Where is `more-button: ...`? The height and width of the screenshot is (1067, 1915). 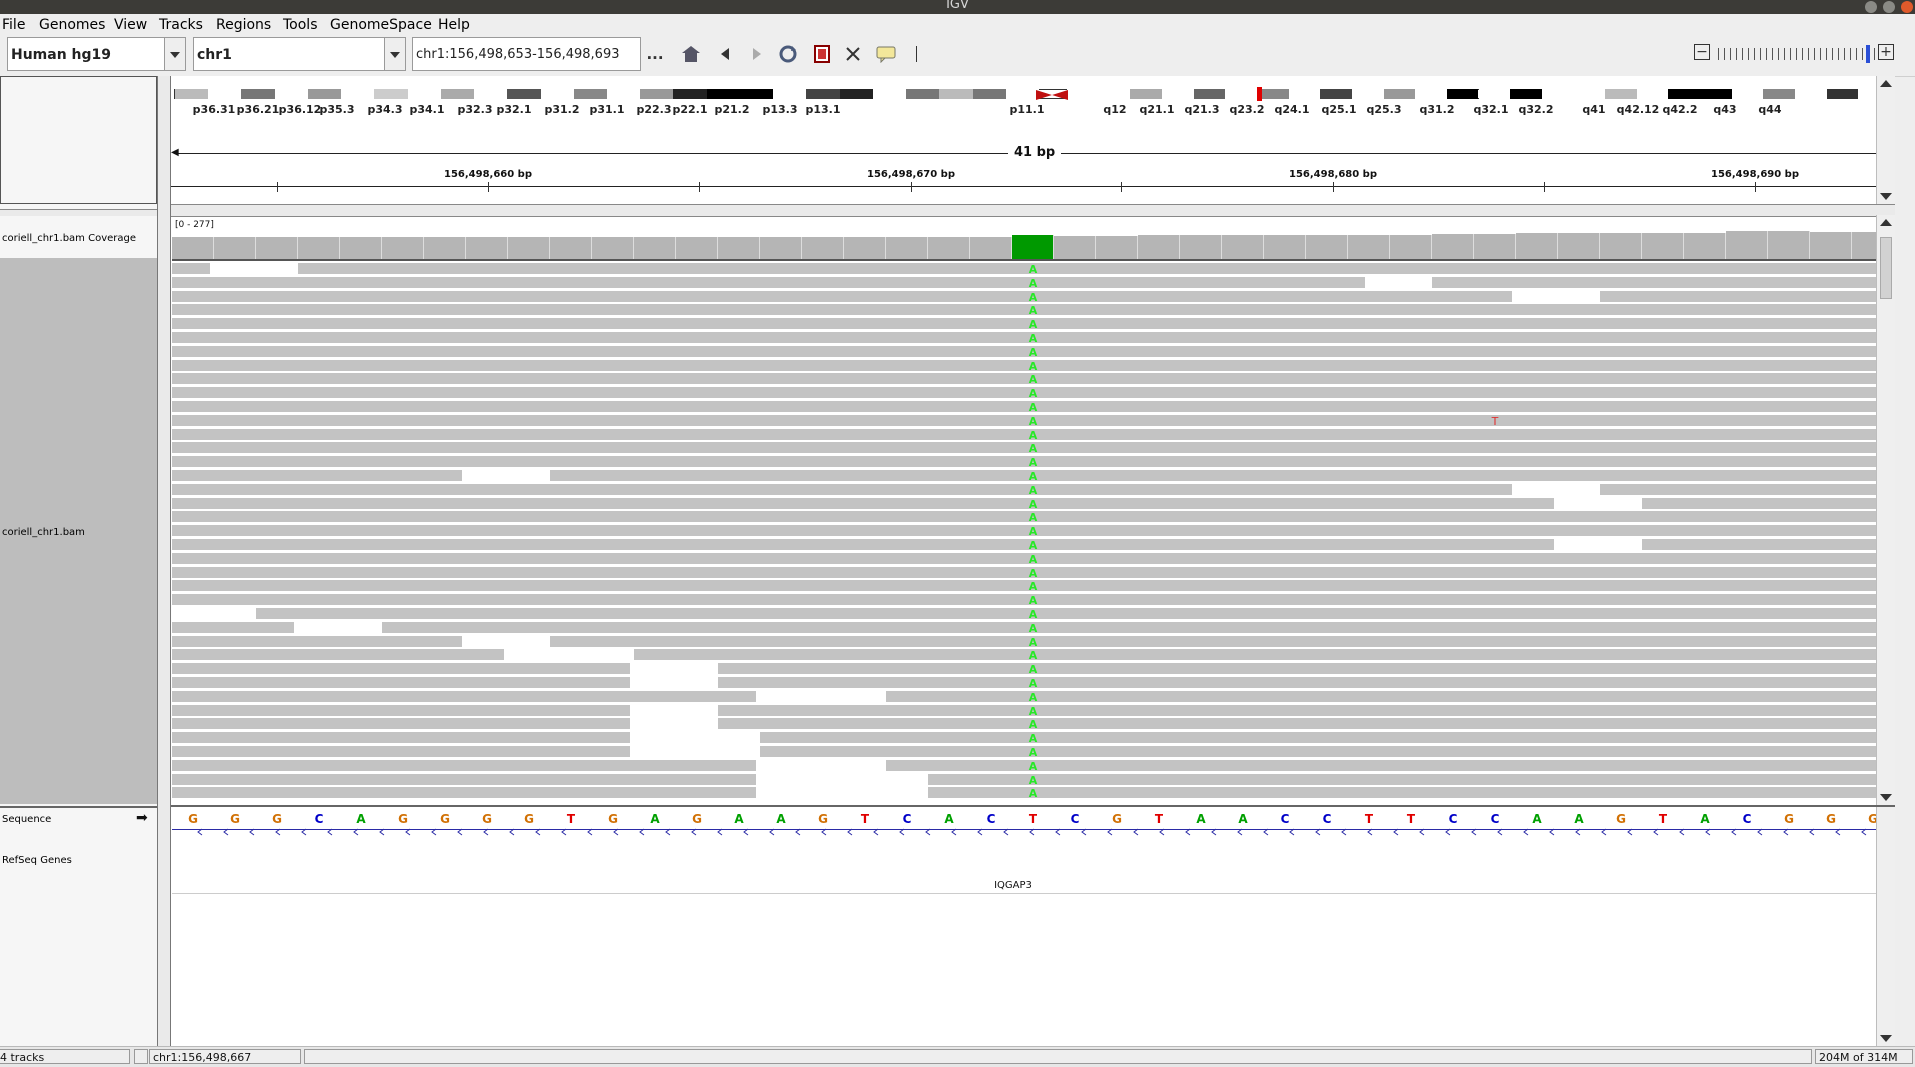
more-button: ... is located at coordinates (655, 54).